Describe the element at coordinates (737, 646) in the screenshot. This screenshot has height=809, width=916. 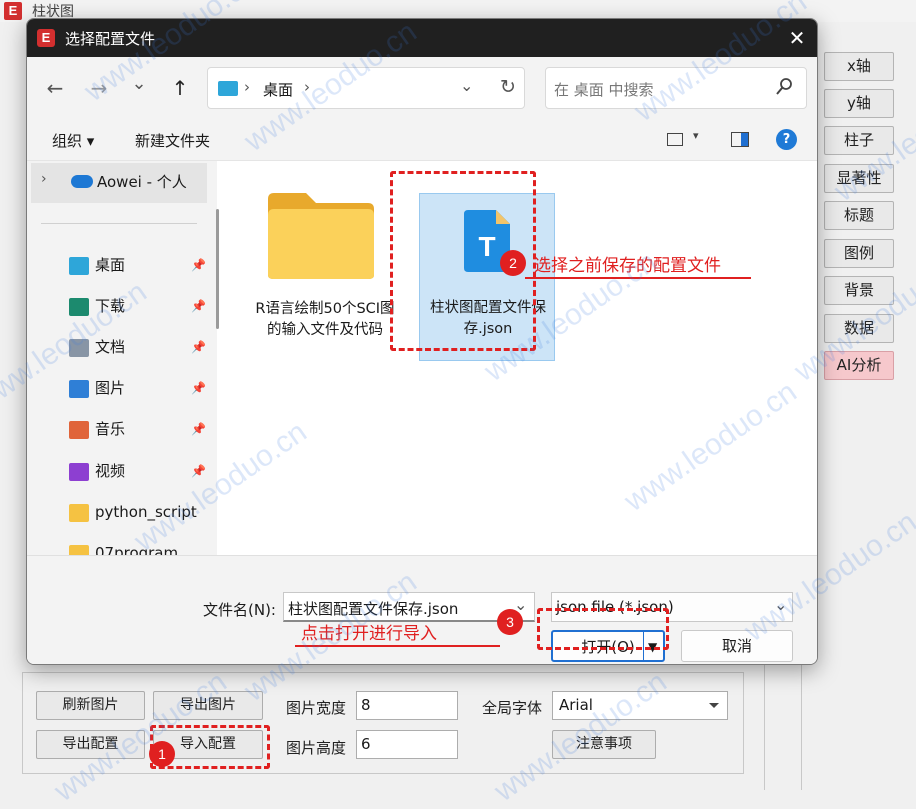
I see `cancel-button: 取消` at that location.